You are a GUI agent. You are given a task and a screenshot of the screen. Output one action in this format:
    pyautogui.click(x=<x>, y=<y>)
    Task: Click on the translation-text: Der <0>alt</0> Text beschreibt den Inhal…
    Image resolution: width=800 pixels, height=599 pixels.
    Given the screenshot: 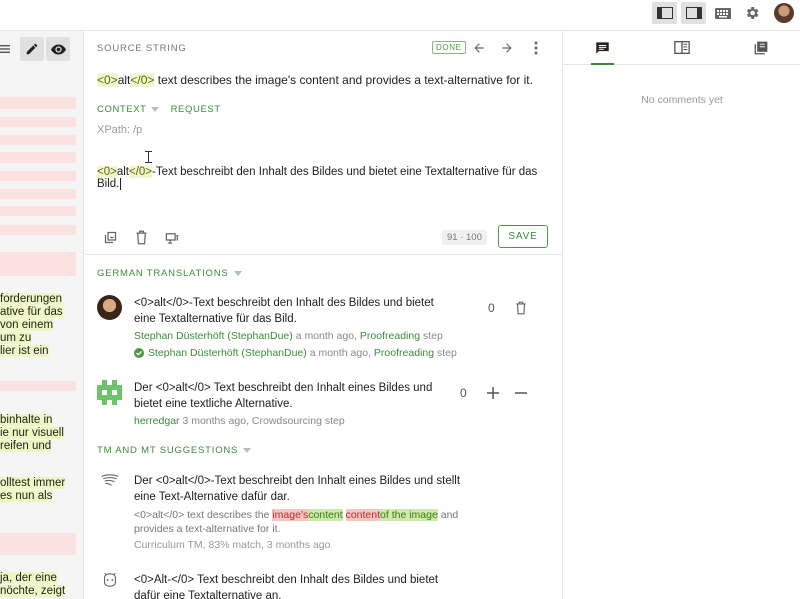 What is the action you would take?
    pyautogui.click(x=283, y=396)
    